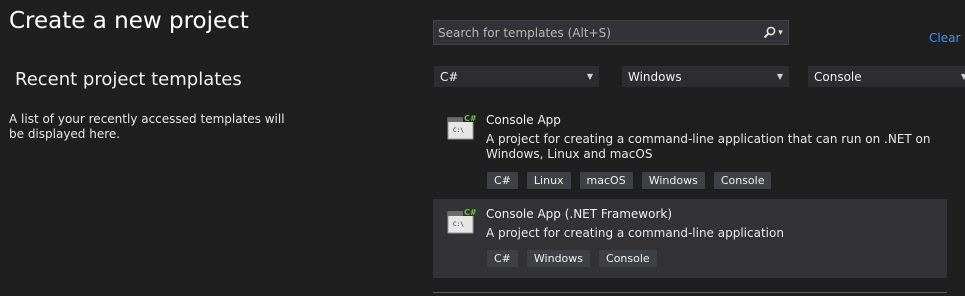 This screenshot has width=965, height=296. Describe the element at coordinates (838, 76) in the screenshot. I see `project-type-filter-value: Console` at that location.